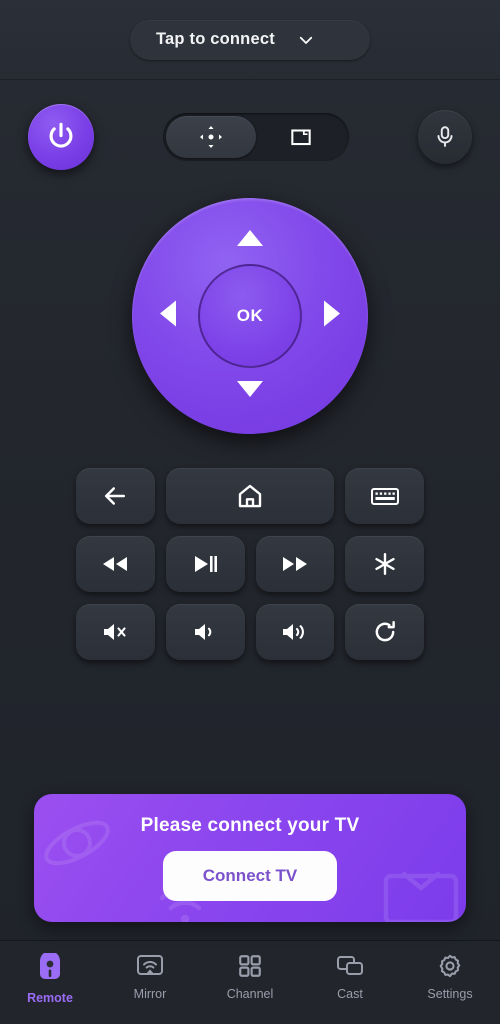 Image resolution: width=500 pixels, height=1024 pixels. I want to click on signal-watermark-icon, so click(77, 843).